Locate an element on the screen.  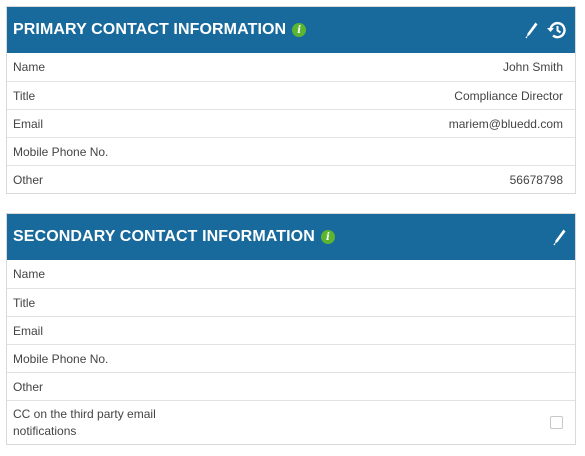
history-icon is located at coordinates (556, 30).